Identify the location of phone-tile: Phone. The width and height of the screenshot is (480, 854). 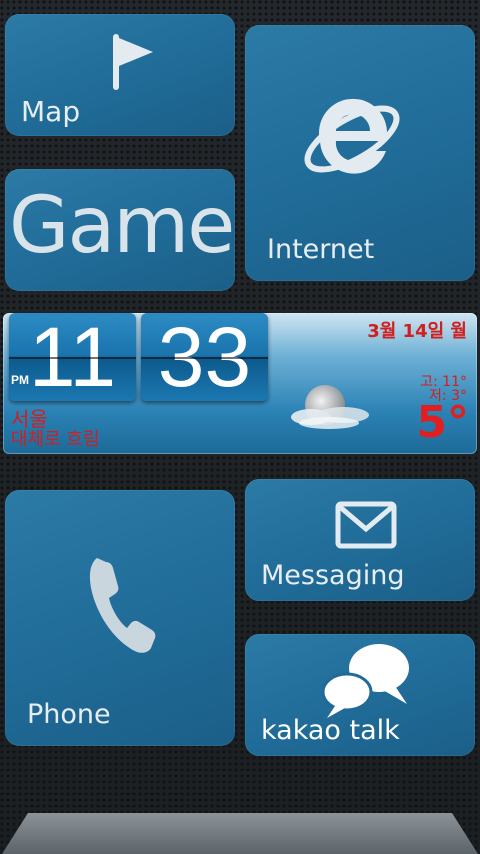
(120, 618).